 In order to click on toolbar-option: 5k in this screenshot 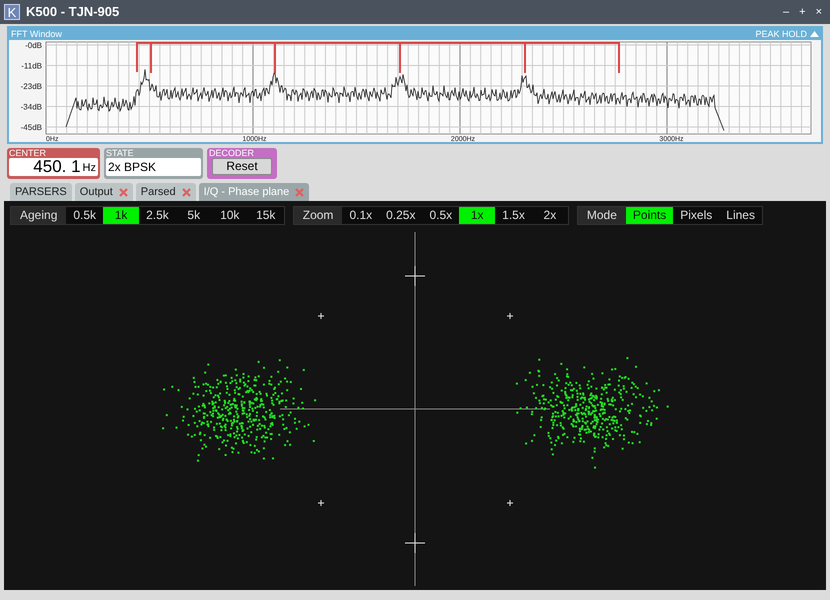, I will do `click(194, 215)`.